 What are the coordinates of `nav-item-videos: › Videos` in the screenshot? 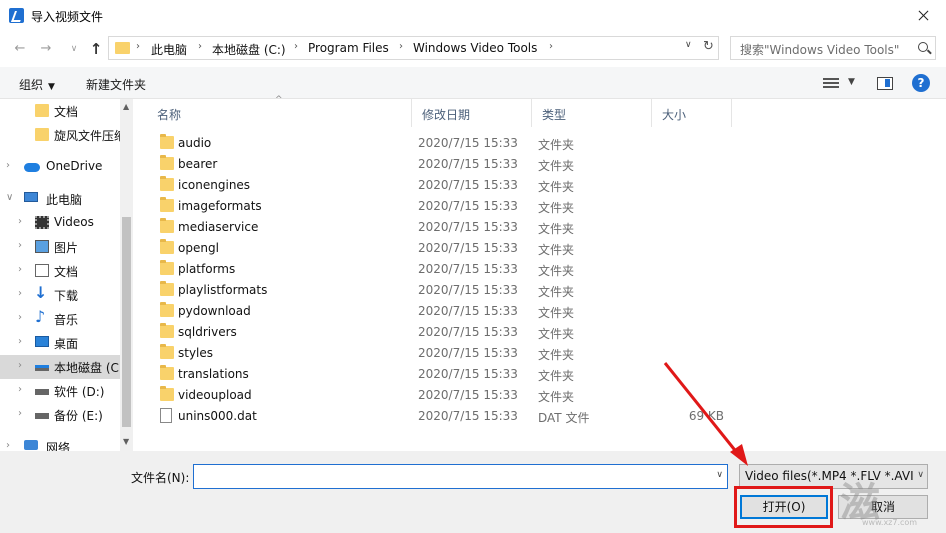 It's located at (60, 223).